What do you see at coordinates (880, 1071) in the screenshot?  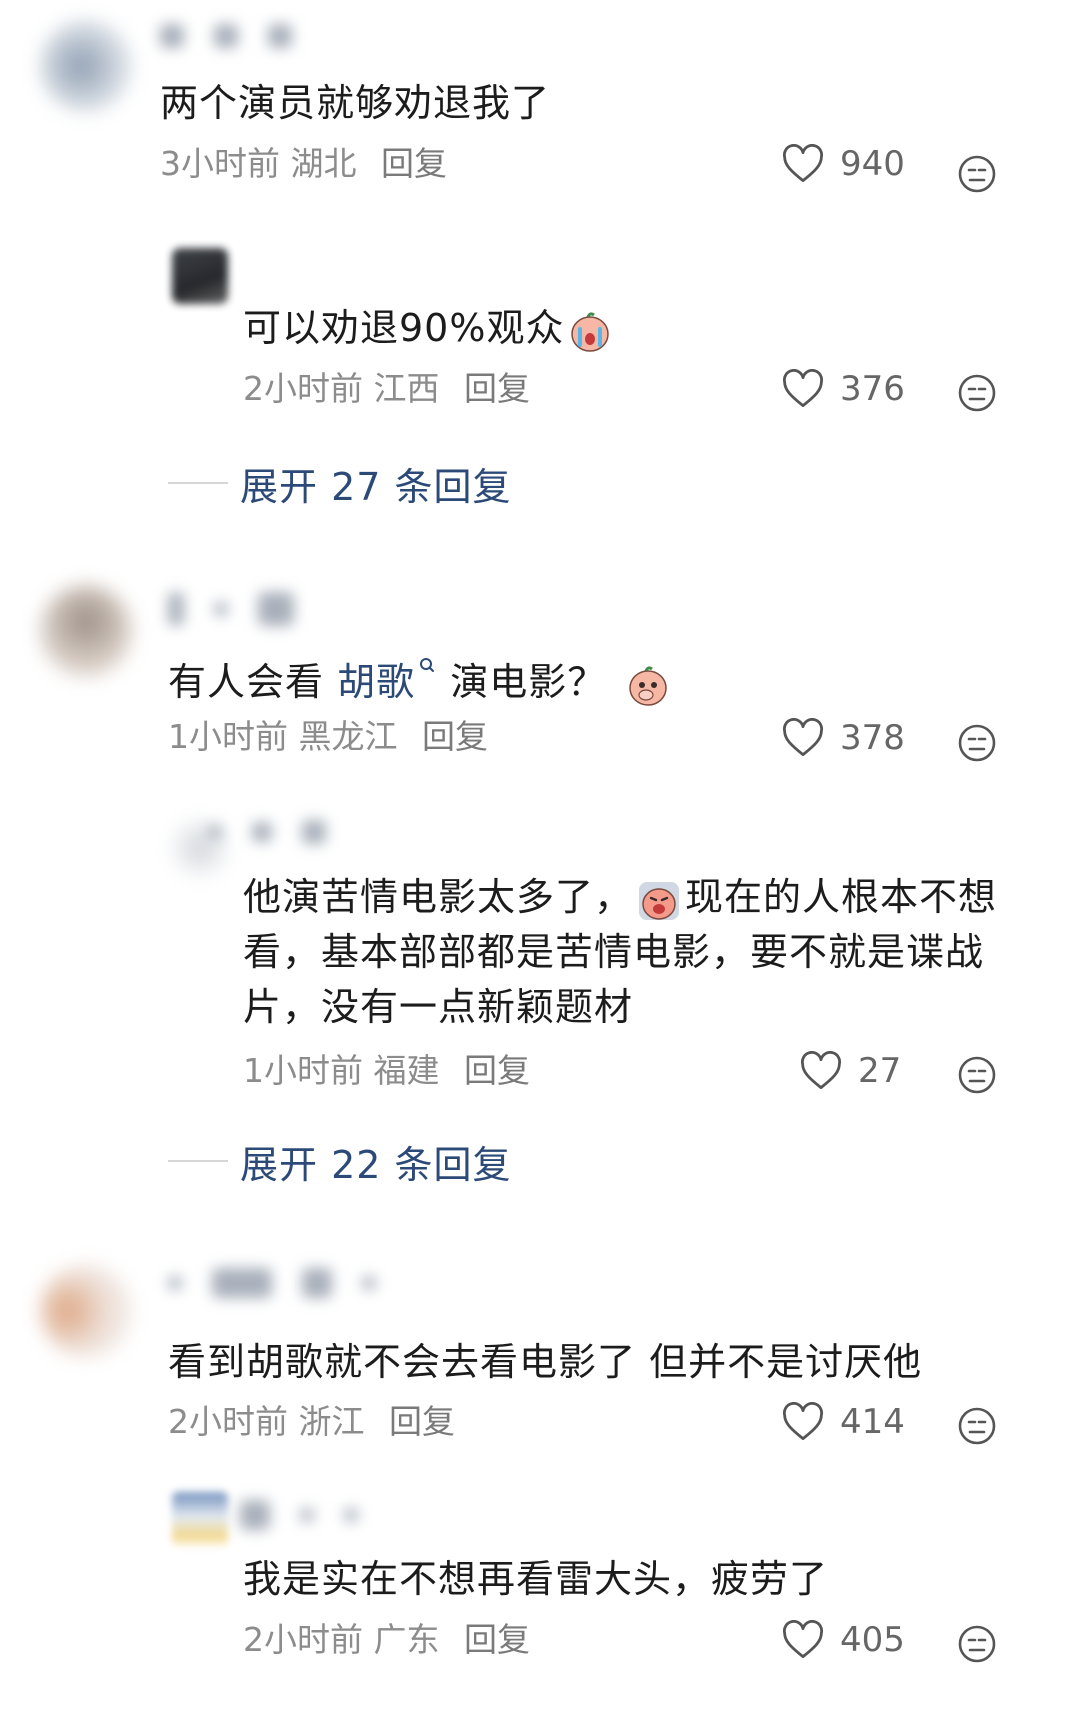 I see `like-count: 27` at bounding box center [880, 1071].